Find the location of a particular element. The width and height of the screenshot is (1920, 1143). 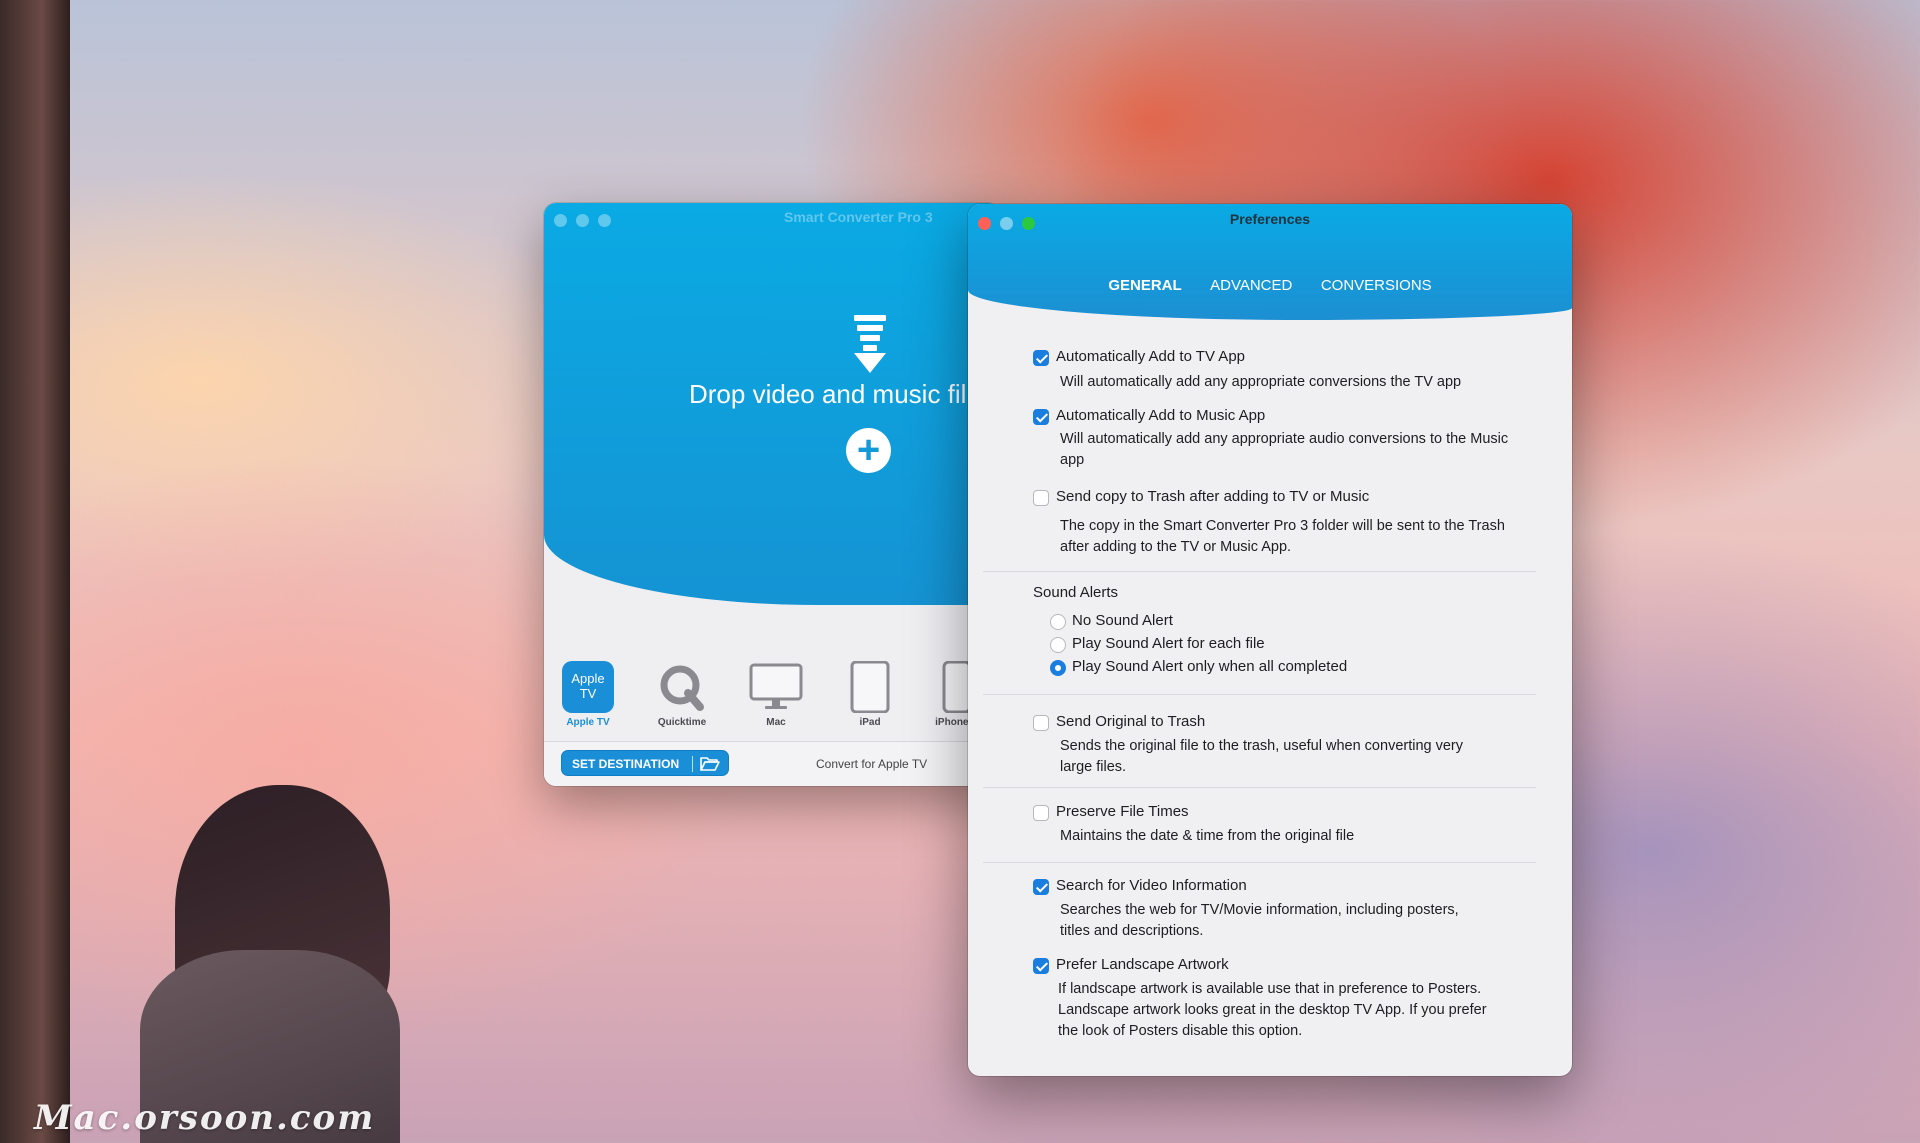

radio-sound-each-file: Play Sound Alert for each file is located at coordinates (1250, 645).